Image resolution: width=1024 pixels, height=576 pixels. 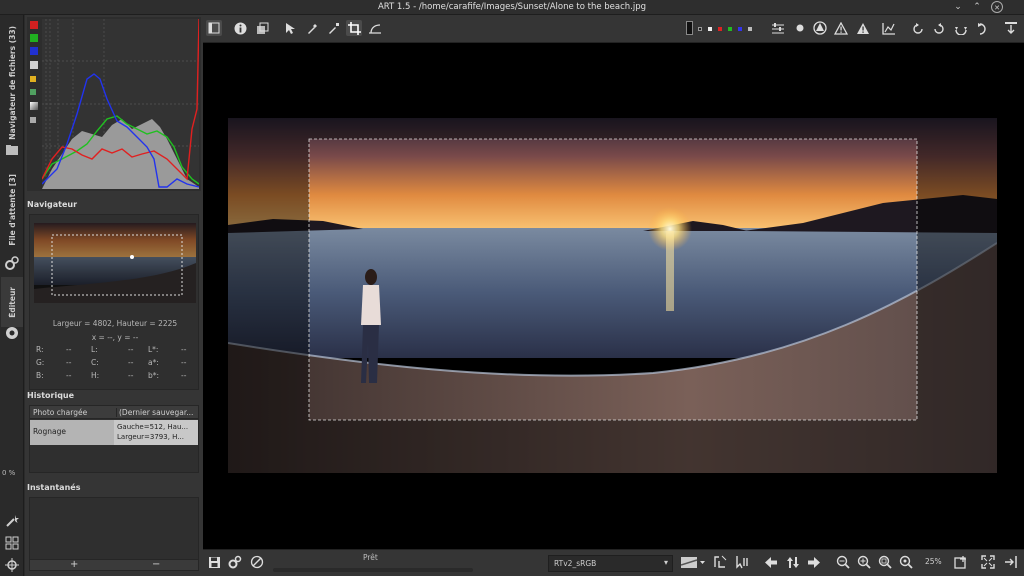 What do you see at coordinates (290, 28) in the screenshot?
I see `hand-tool-button` at bounding box center [290, 28].